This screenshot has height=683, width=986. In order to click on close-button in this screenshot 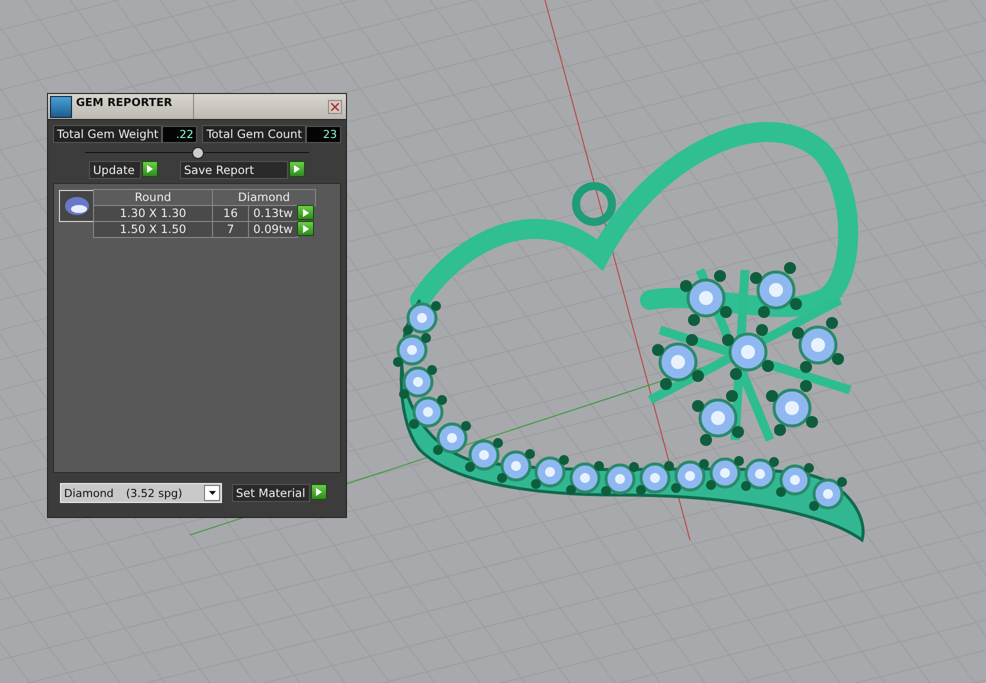, I will do `click(335, 107)`.